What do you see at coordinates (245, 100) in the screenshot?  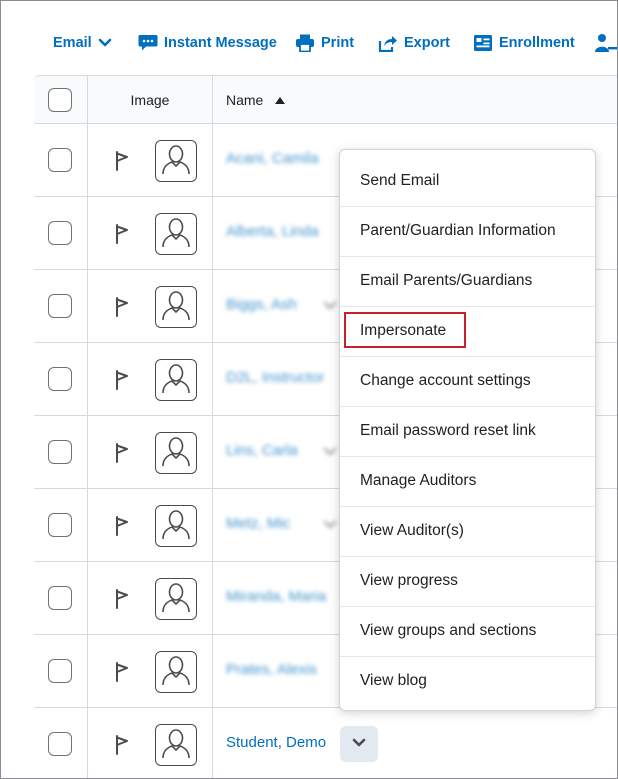 I see `column-header-name-label: Name` at bounding box center [245, 100].